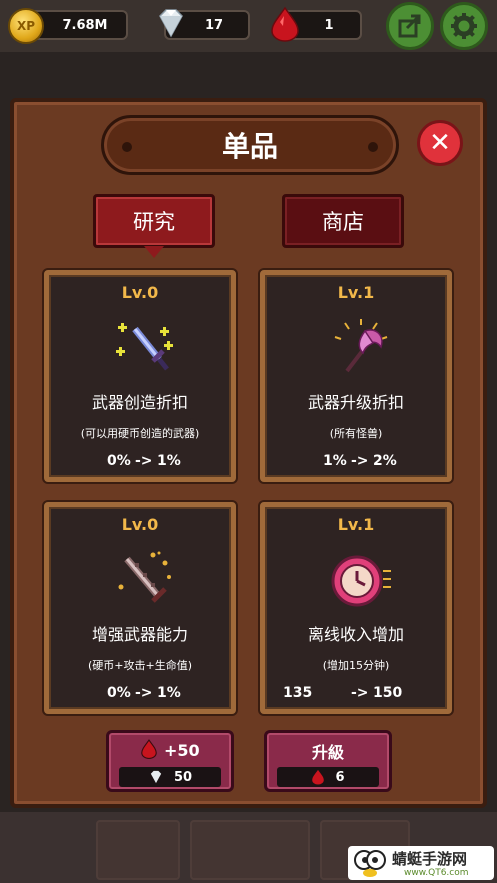 Image resolution: width=497 pixels, height=883 pixels. Describe the element at coordinates (139, 402) in the screenshot. I see `card-name: 武器创造折扣` at that location.